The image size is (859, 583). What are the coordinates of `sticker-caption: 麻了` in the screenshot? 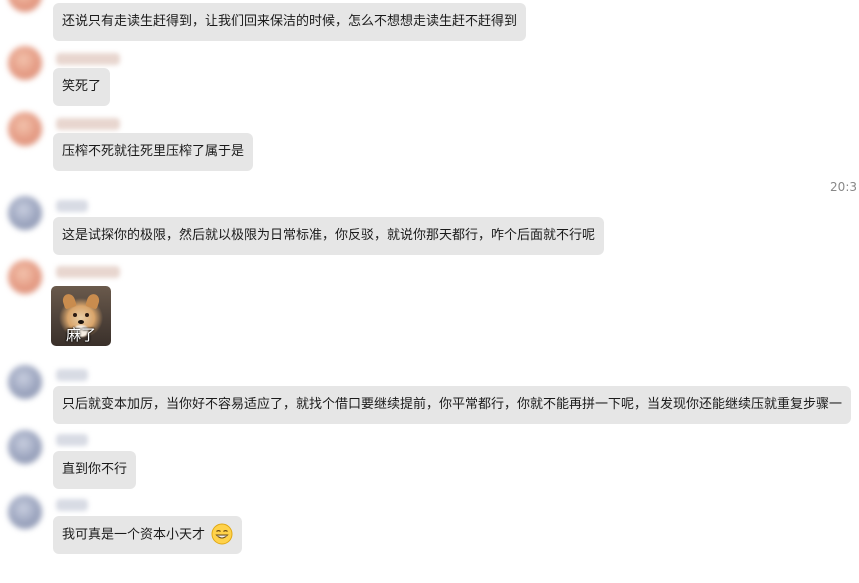 It's located at (80, 335).